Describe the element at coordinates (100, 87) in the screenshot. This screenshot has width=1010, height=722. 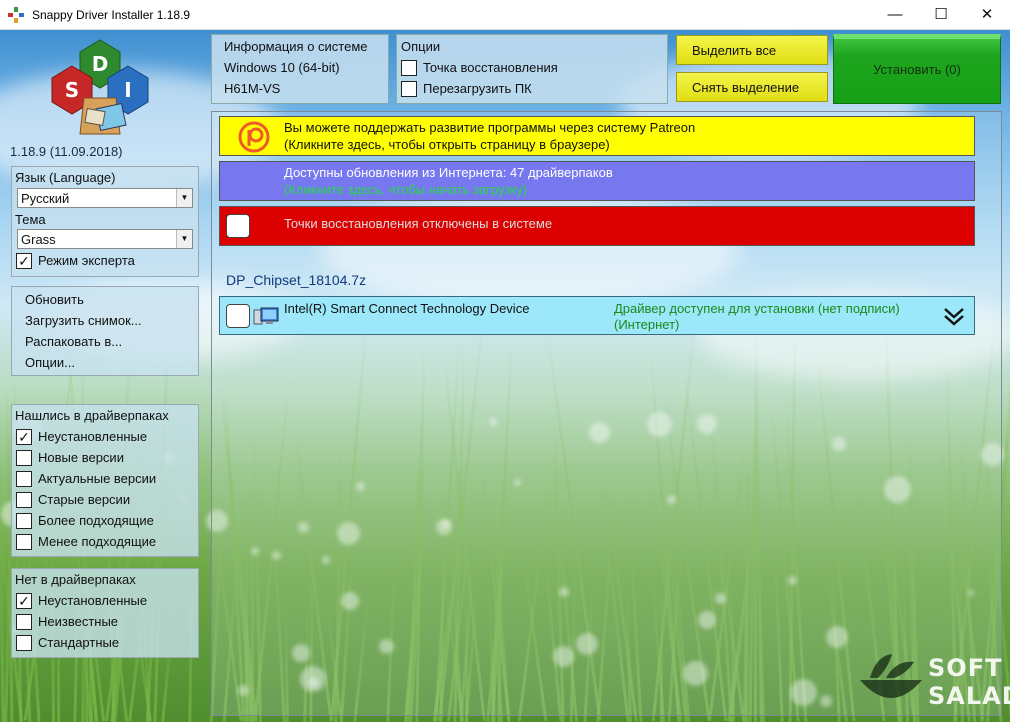
I see `sdi-logo: D S I` at that location.